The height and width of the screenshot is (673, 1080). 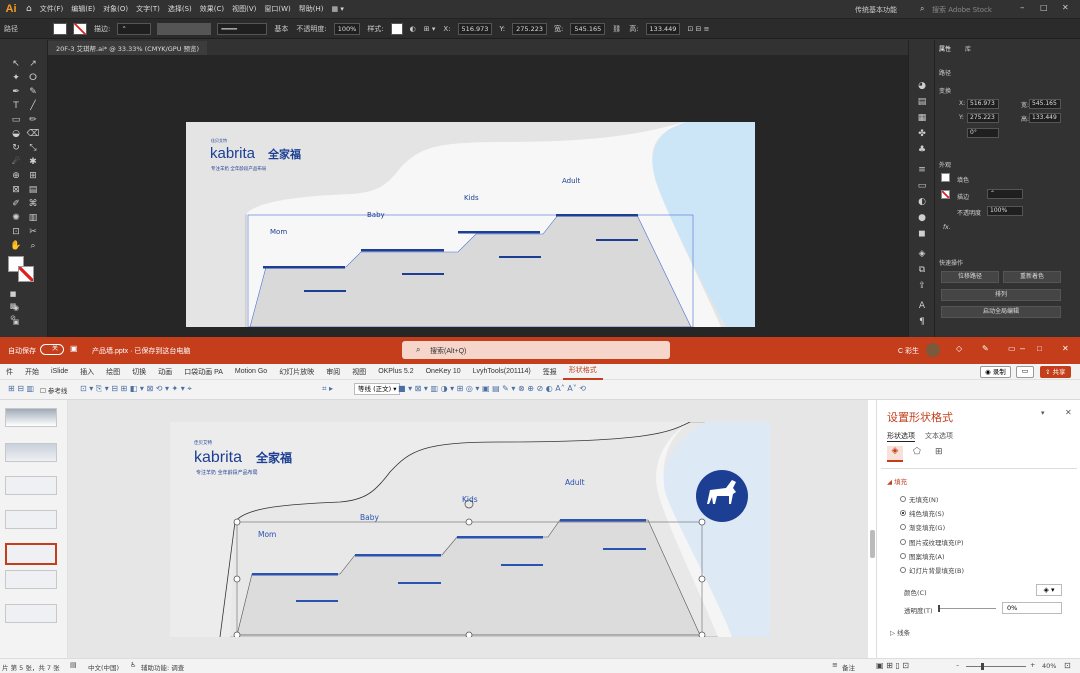 What do you see at coordinates (922, 234) in the screenshot?
I see `graphic-styles-icon: ◼` at bounding box center [922, 234].